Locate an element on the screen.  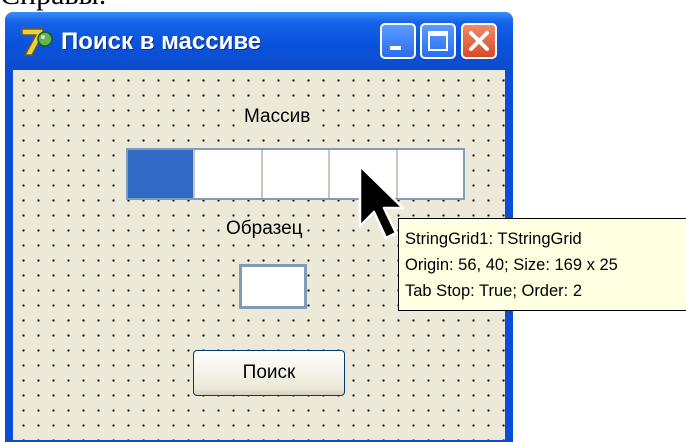
sample-label: Образец is located at coordinates (264, 229).